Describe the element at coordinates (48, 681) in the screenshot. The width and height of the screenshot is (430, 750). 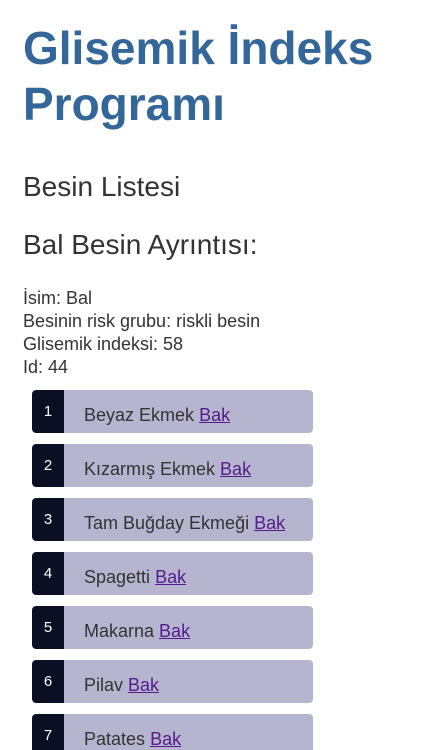
I see `item-number: 6` at that location.